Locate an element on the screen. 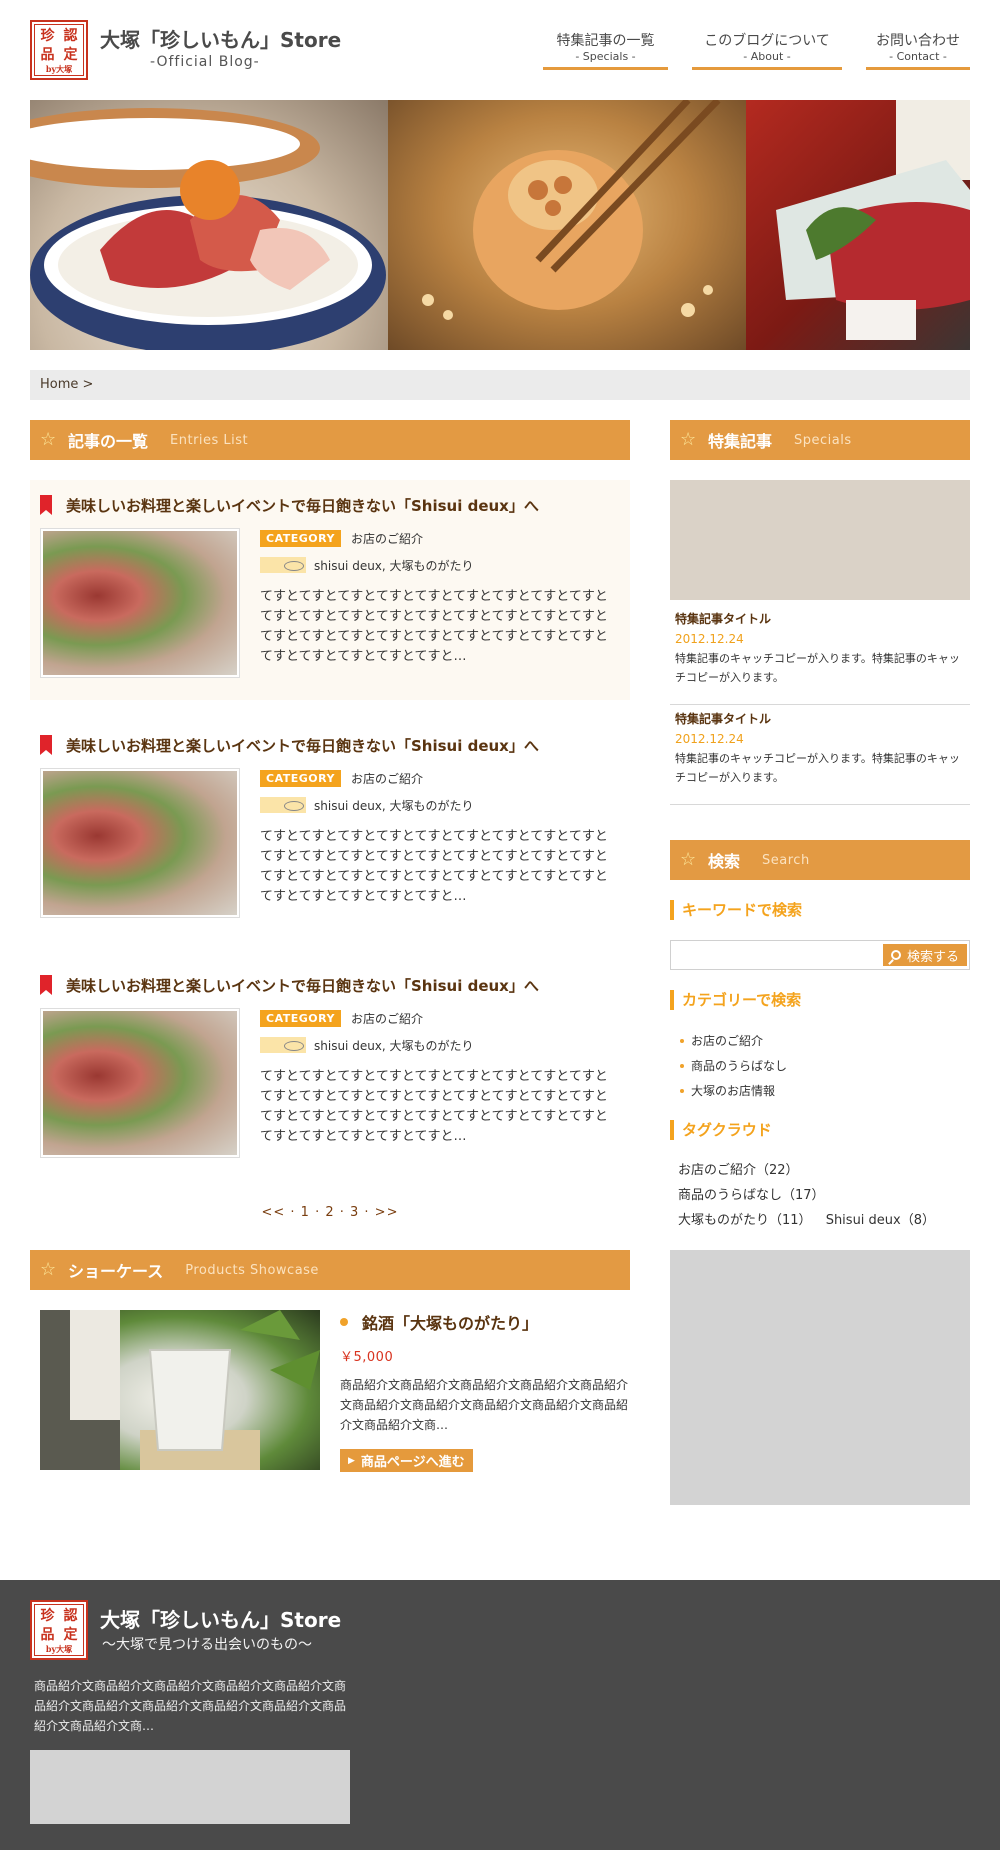  nav-label: お問い合わせ is located at coordinates (918, 41).